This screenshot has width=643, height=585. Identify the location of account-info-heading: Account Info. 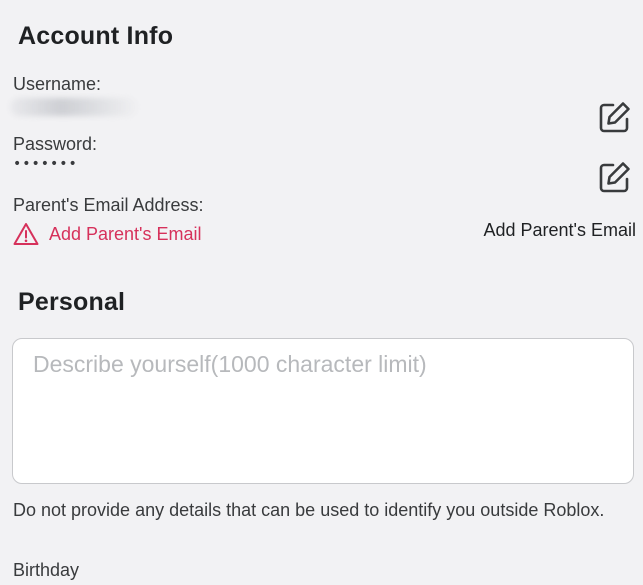
(96, 36).